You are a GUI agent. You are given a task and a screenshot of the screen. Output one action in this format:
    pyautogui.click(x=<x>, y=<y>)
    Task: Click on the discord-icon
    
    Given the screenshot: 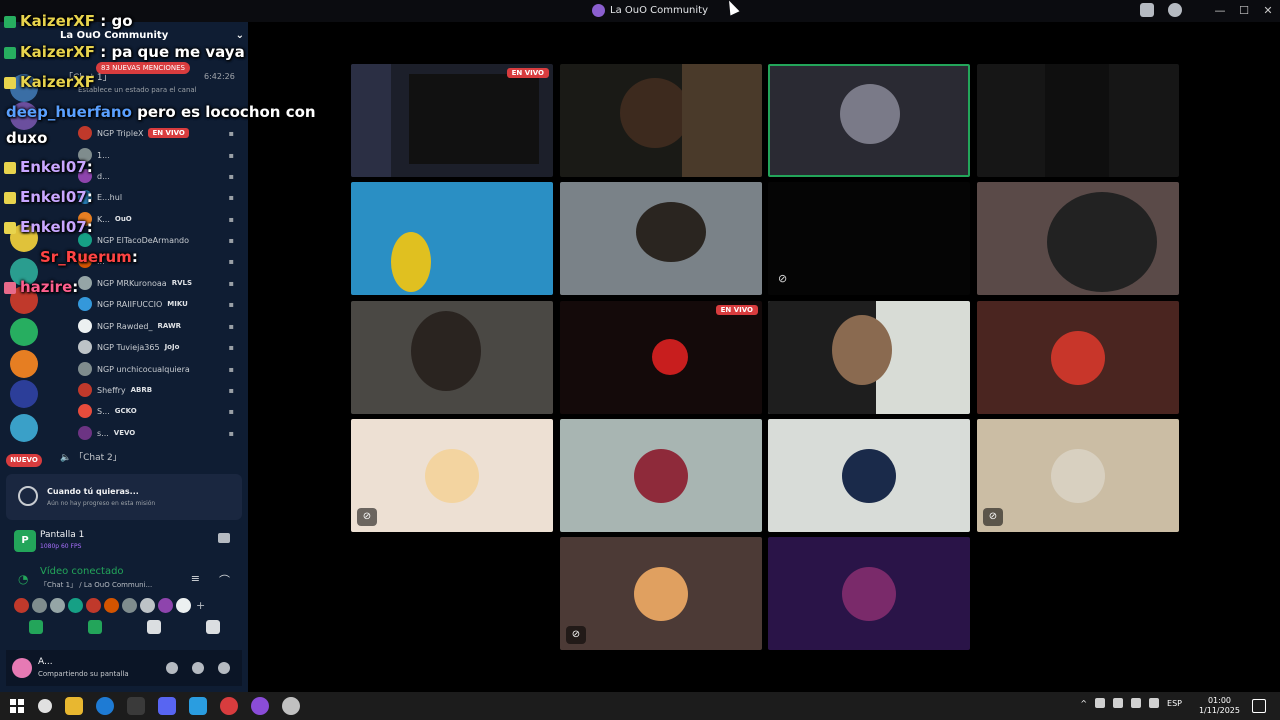 What is the action you would take?
    pyautogui.click(x=167, y=706)
    